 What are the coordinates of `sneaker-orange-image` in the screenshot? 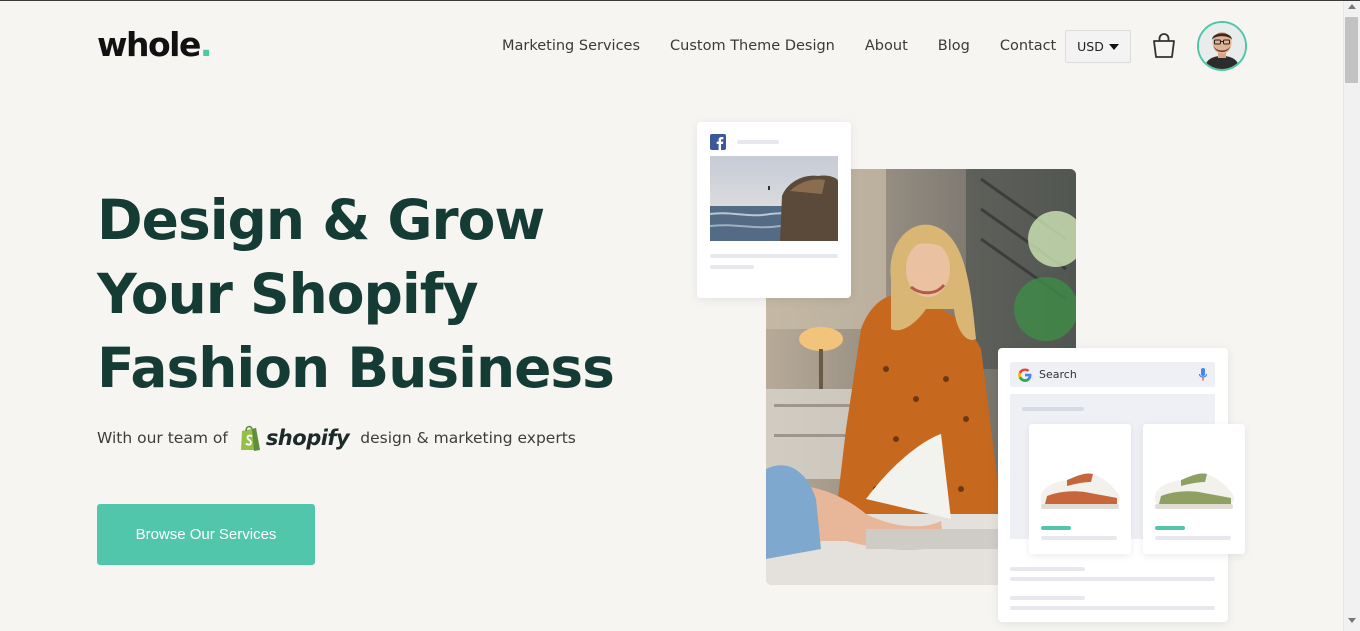 It's located at (1080, 491).